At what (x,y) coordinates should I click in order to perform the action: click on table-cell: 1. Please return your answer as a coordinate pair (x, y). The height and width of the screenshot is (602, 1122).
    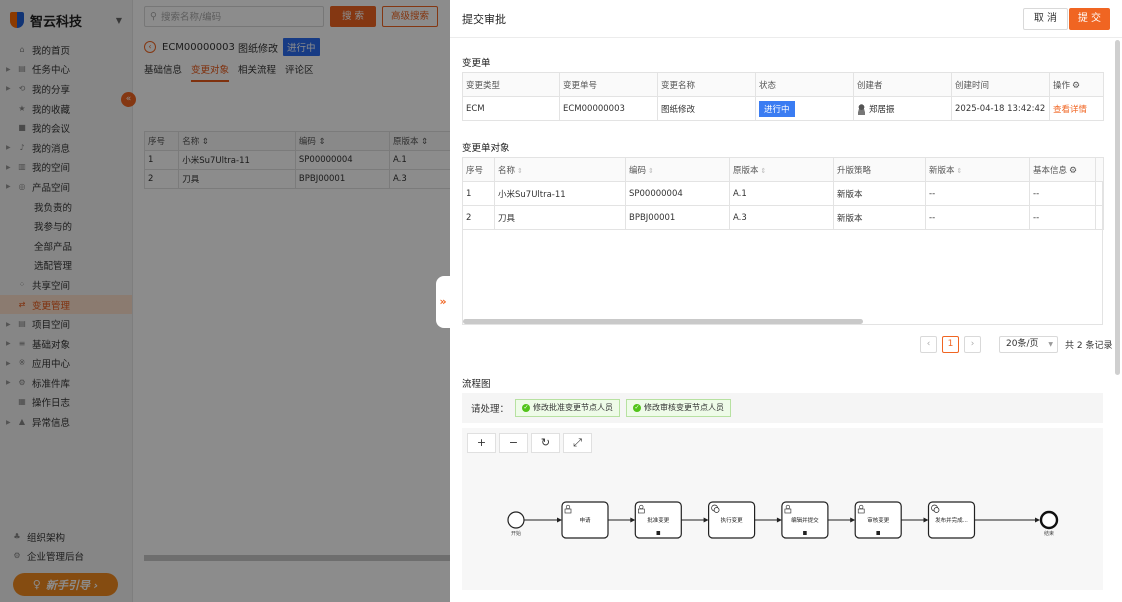
    Looking at the image, I should click on (478, 193).